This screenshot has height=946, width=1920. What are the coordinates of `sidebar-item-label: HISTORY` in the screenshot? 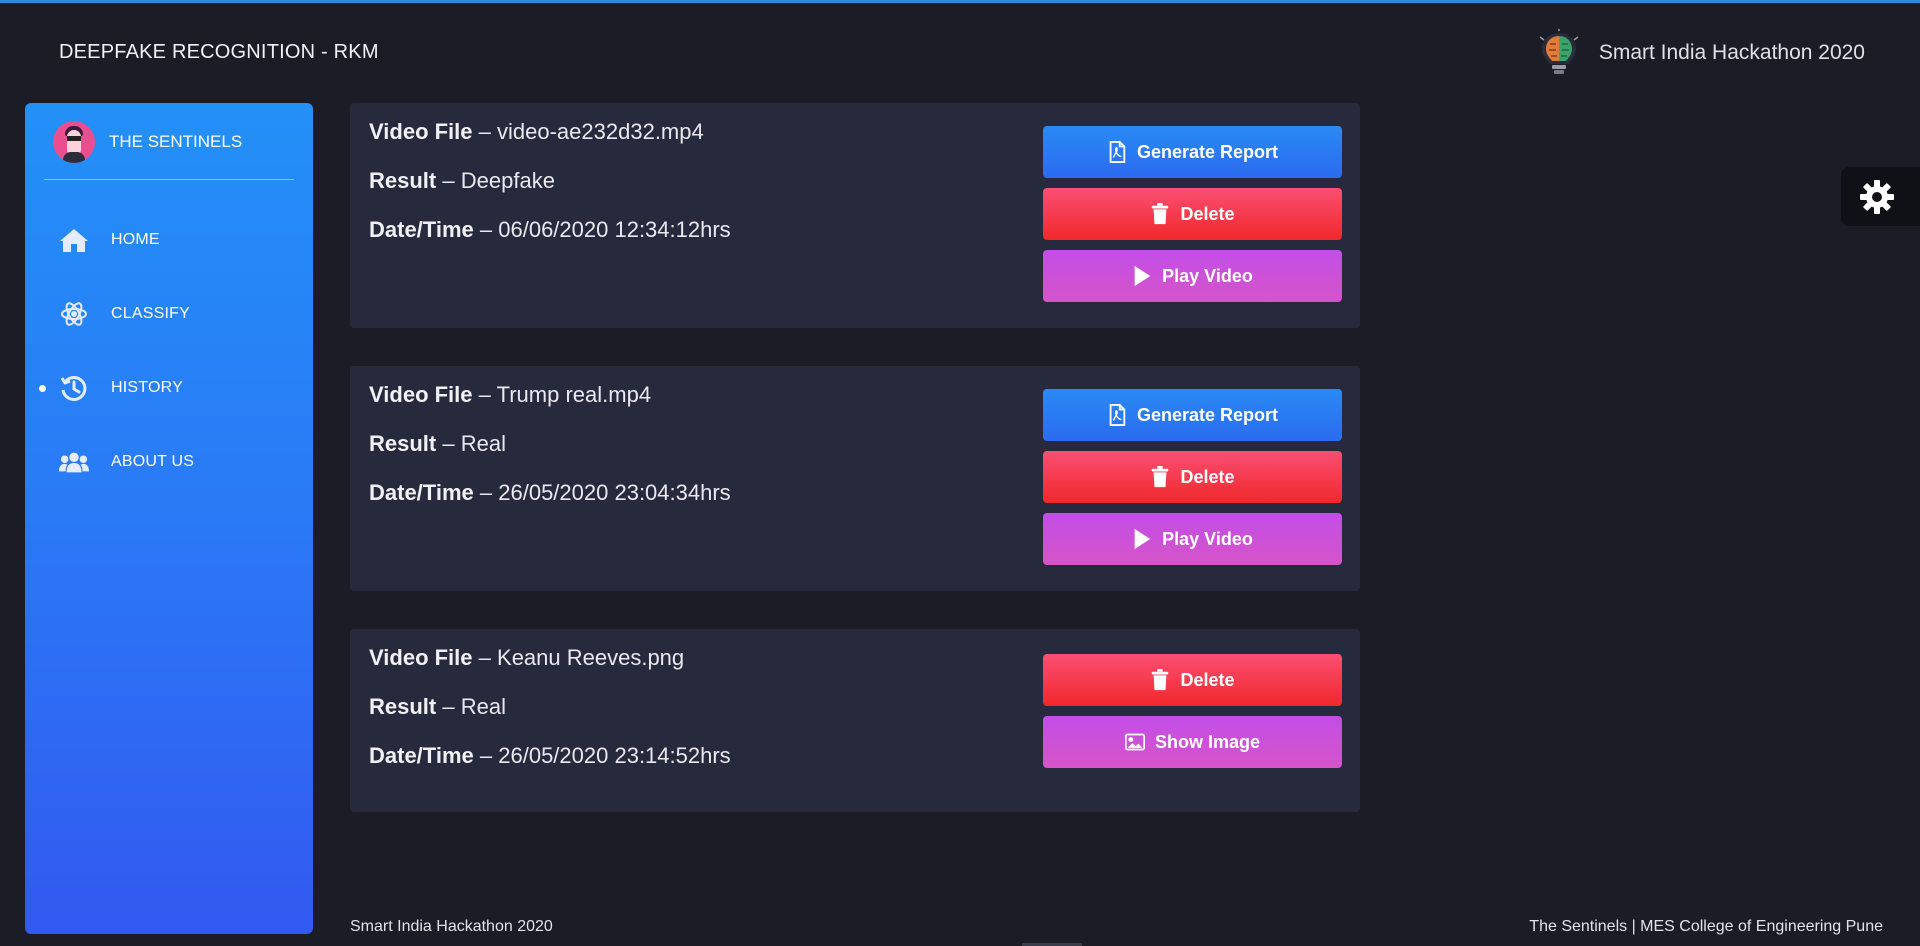 It's located at (147, 387).